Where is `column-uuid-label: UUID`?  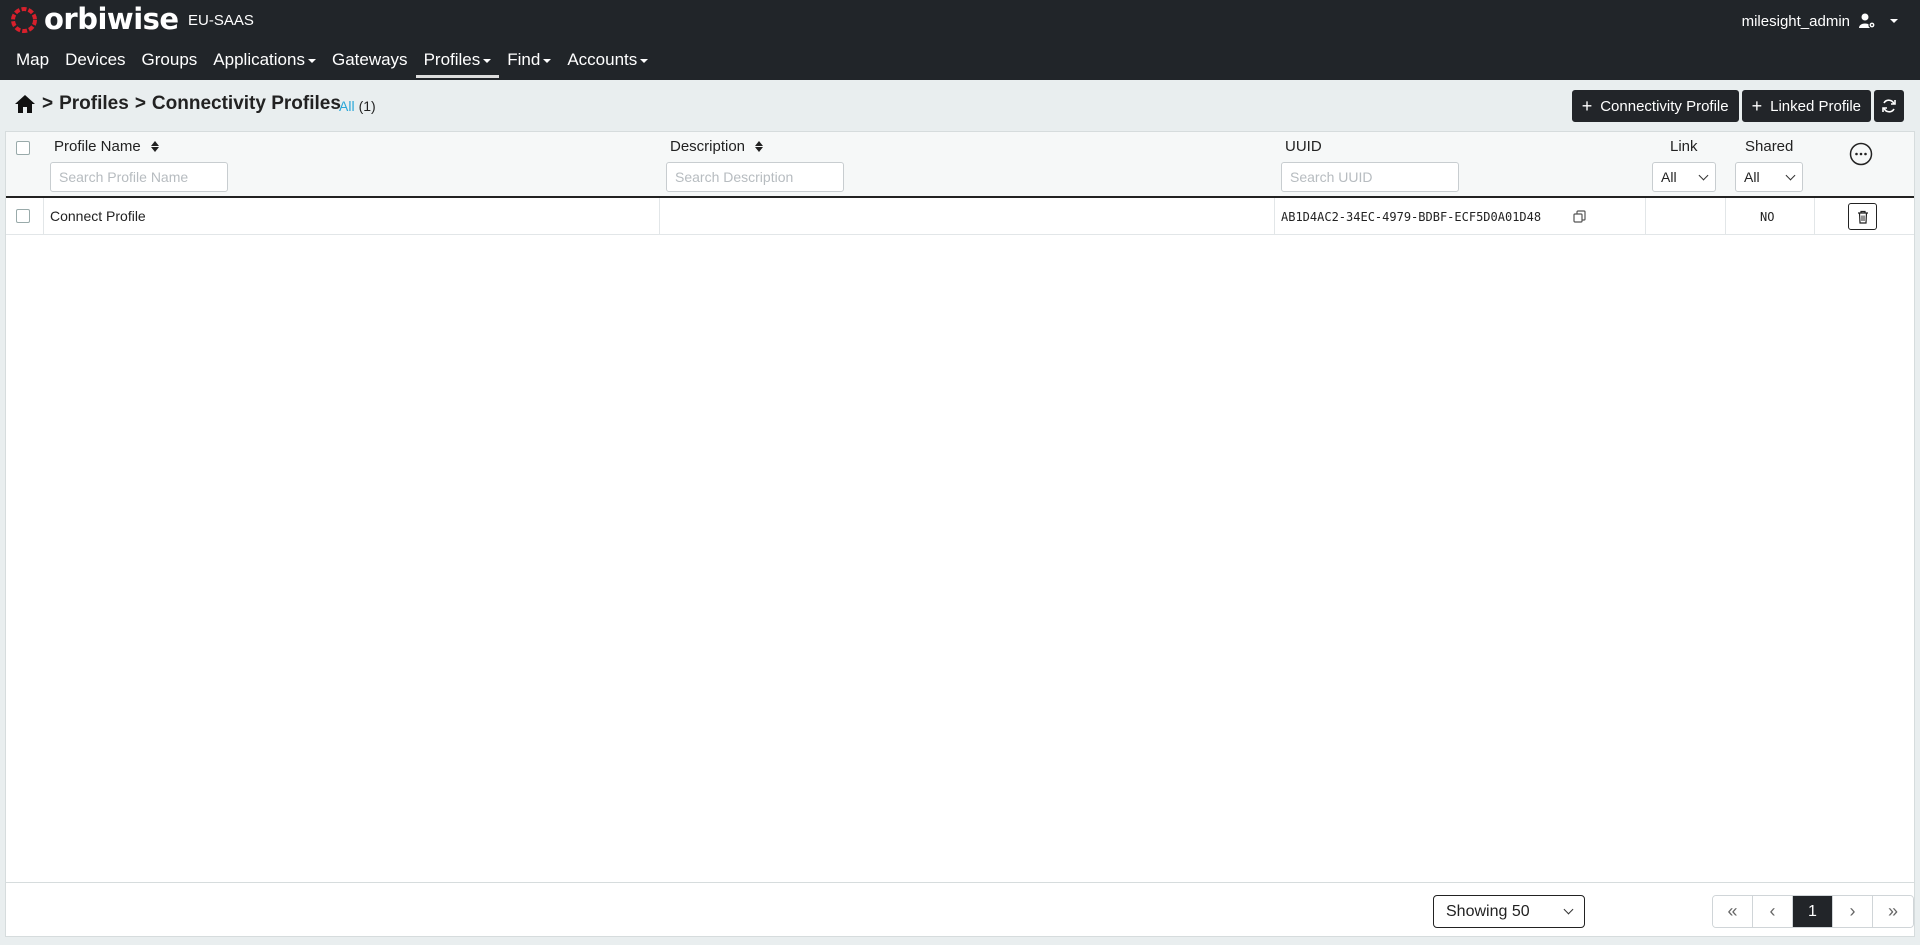
column-uuid-label: UUID is located at coordinates (1303, 146).